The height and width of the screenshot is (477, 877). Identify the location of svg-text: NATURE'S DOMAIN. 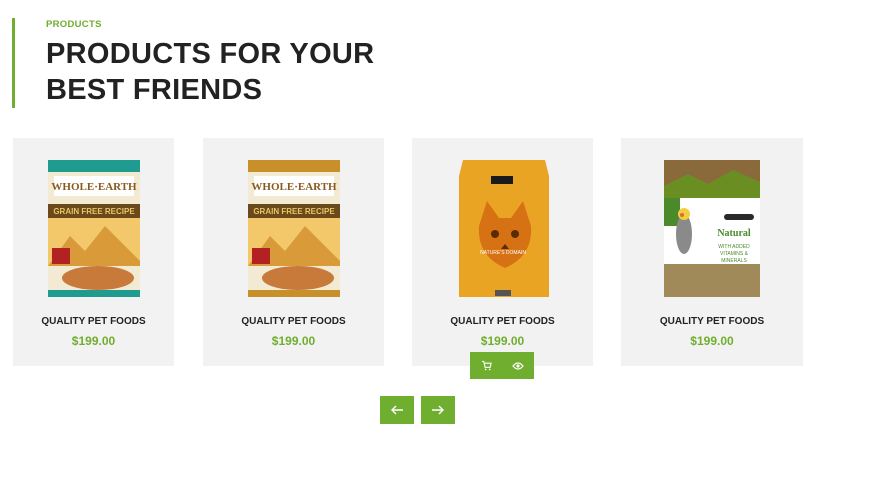
(503, 253).